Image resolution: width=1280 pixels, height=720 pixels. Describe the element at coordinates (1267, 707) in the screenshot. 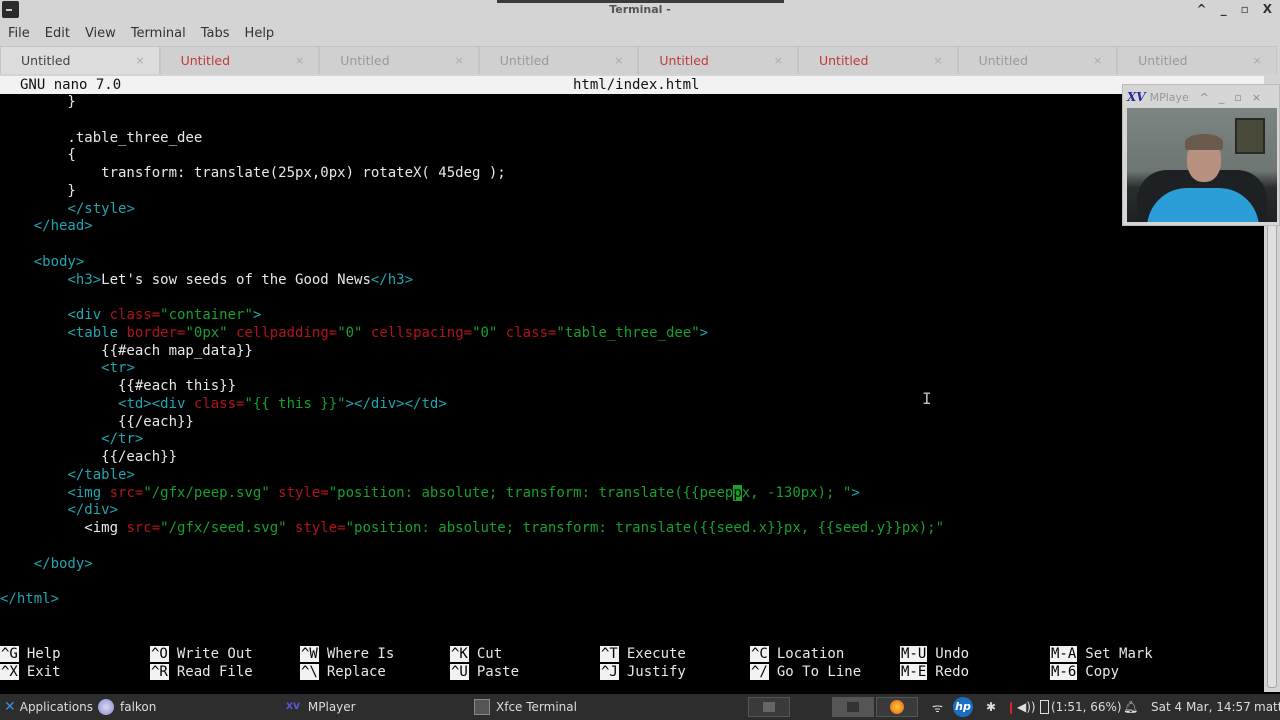

I see `user-menu: matt` at that location.